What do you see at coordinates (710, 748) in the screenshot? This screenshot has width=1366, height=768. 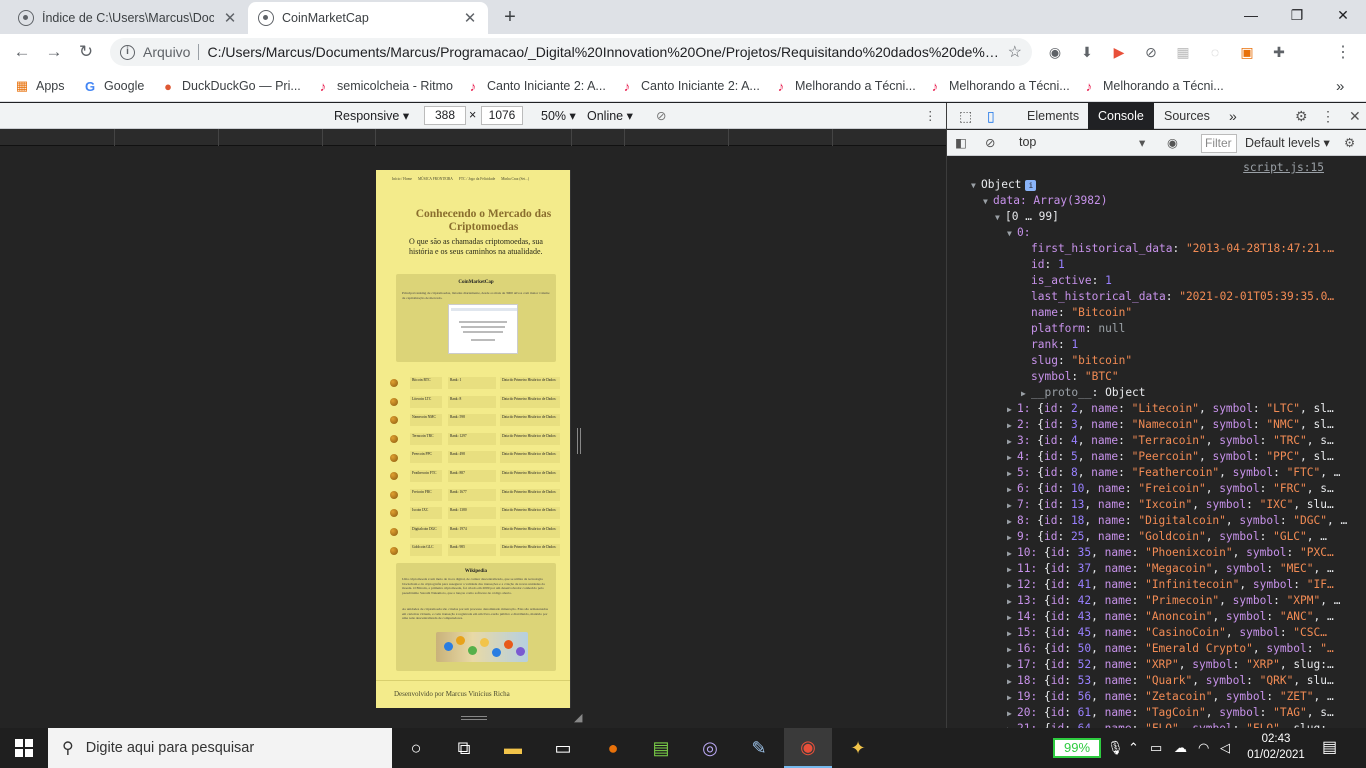 I see `app-icon: ◎` at bounding box center [710, 748].